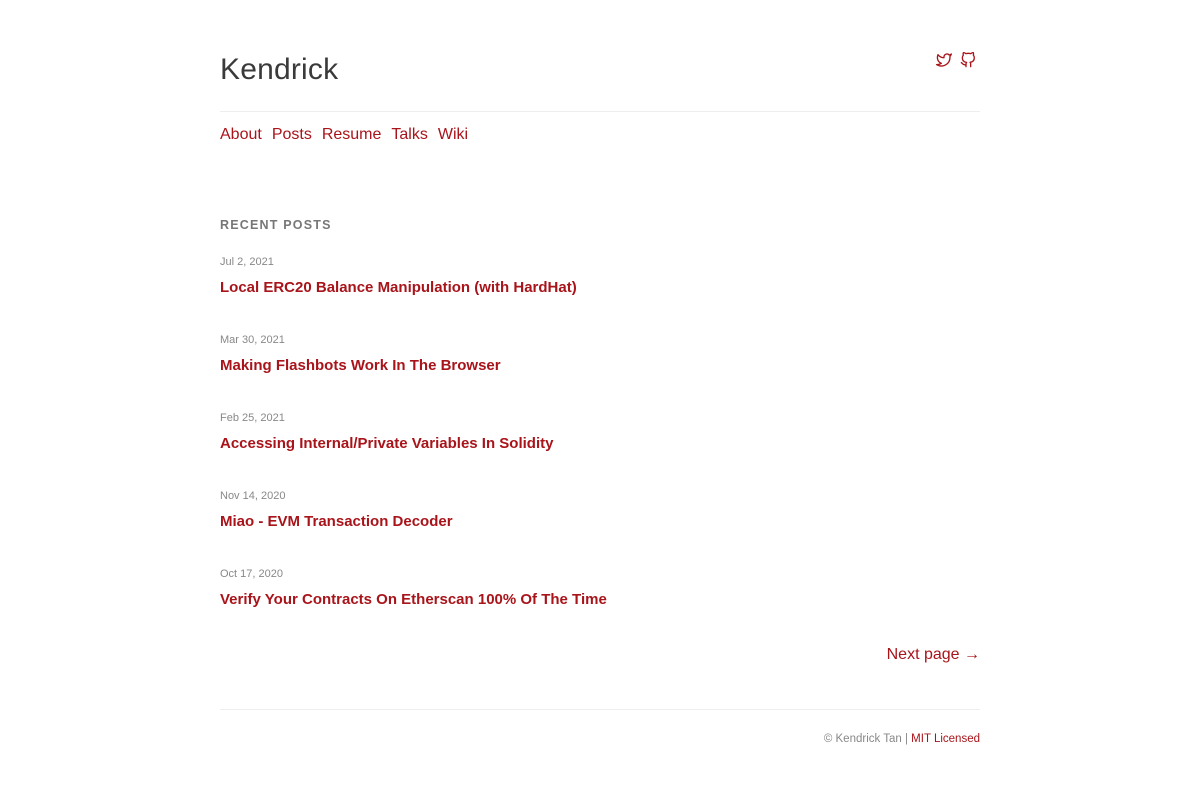 The height and width of the screenshot is (800, 1200). Describe the element at coordinates (279, 70) in the screenshot. I see `site-title: Kendrick` at that location.